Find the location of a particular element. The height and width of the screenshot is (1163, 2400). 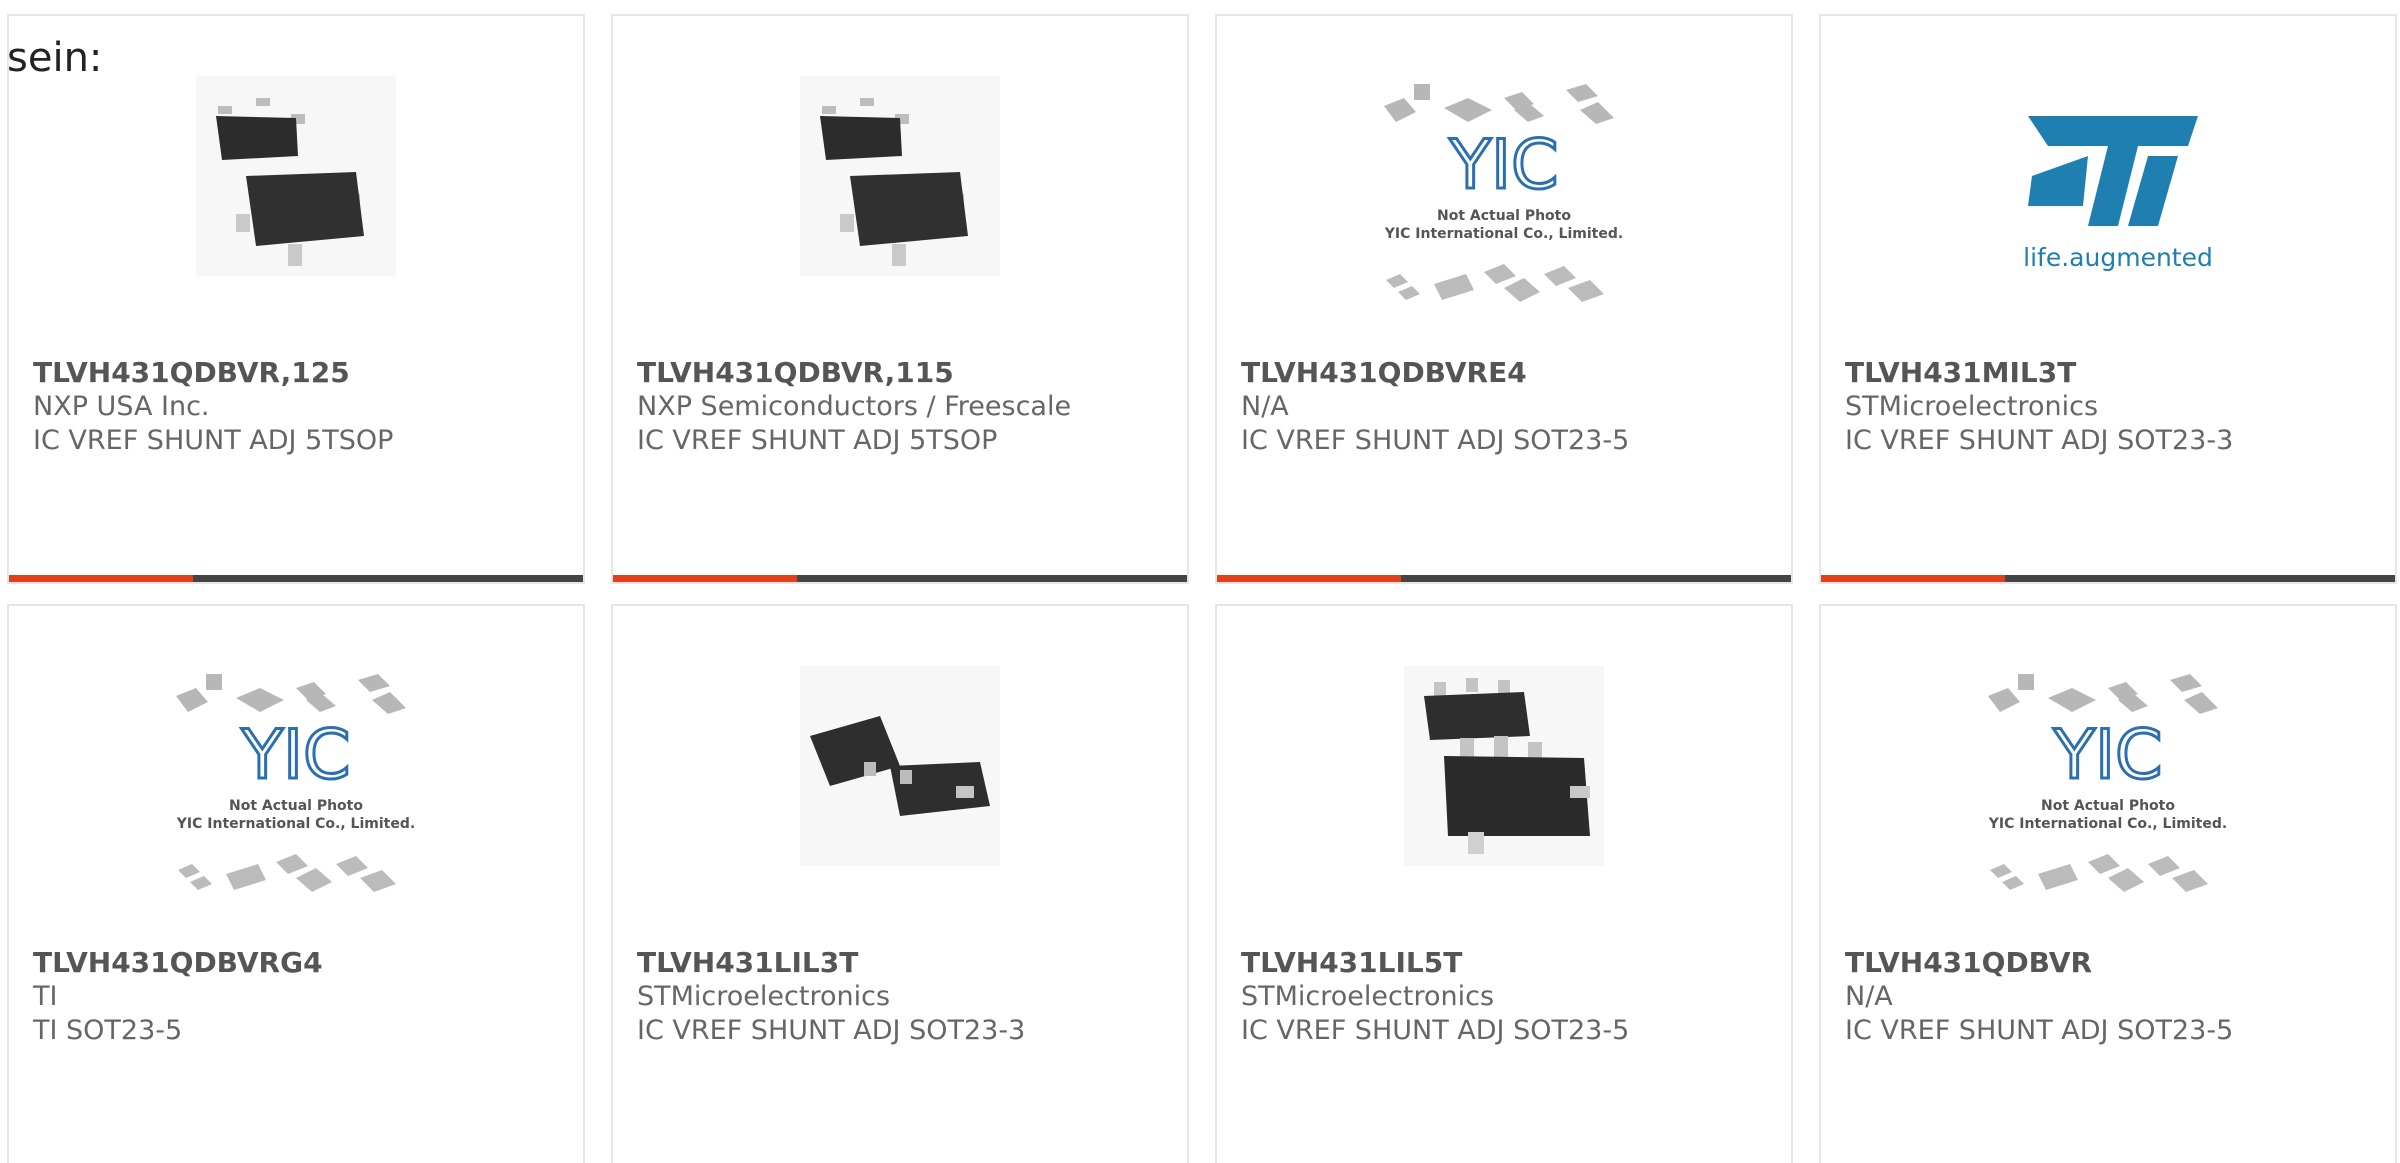

part-number: TLVH431QDBVR,115 is located at coordinates (904, 373).